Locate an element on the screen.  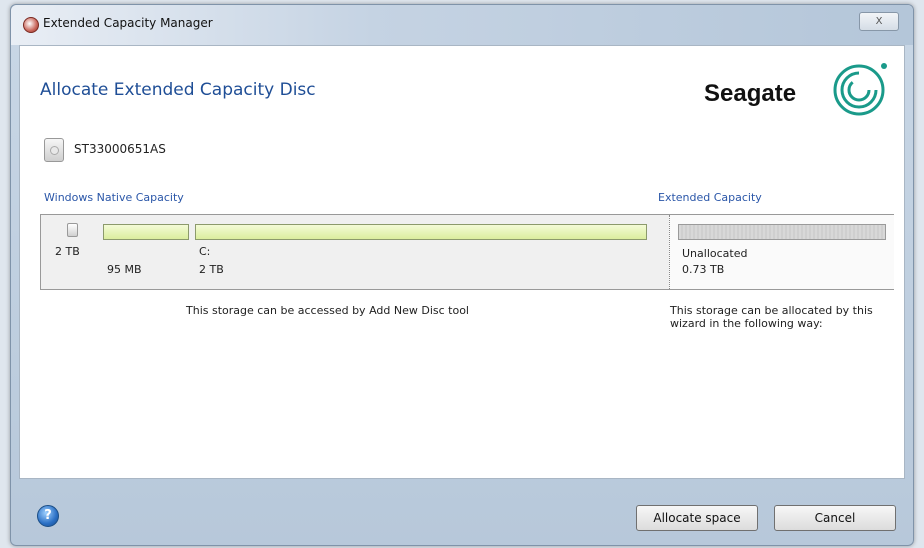
c-drive-size: 2 TB is located at coordinates (211, 269).